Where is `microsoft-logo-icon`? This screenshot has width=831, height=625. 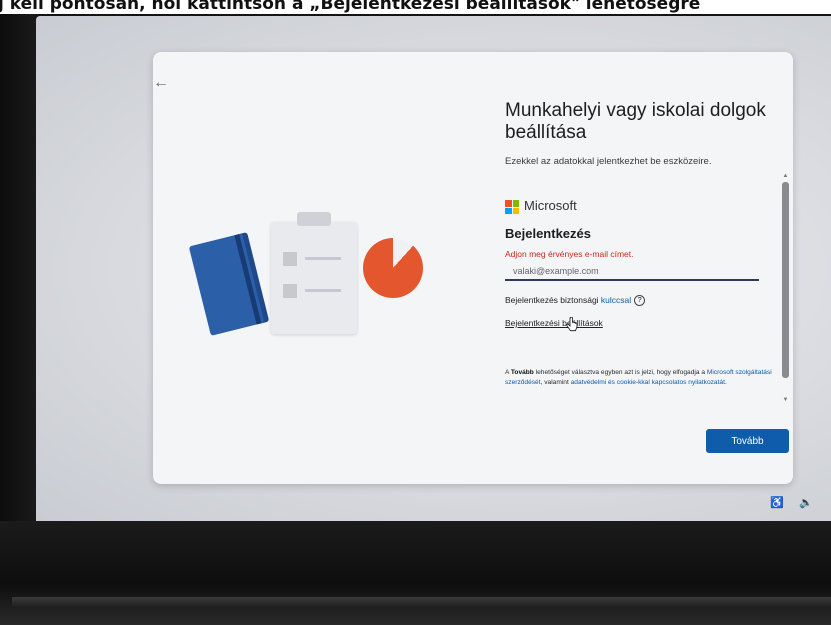
microsoft-logo-icon is located at coordinates (512, 207).